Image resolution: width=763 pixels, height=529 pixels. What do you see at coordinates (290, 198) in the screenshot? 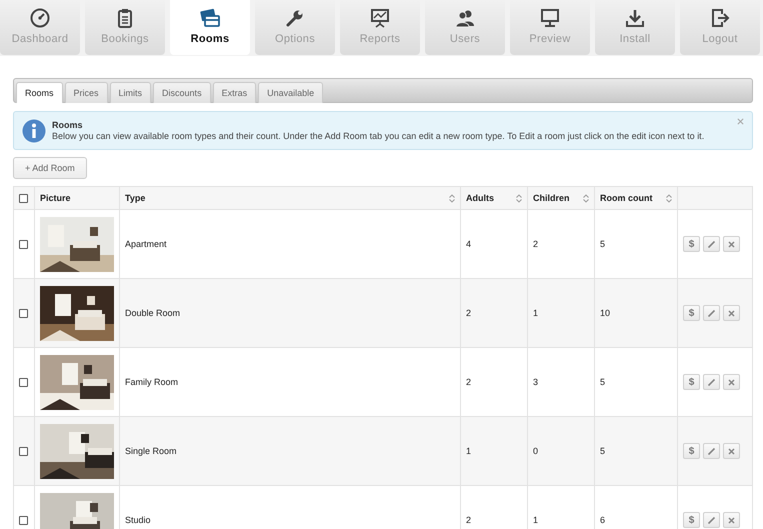
I see `column-header: Type` at bounding box center [290, 198].